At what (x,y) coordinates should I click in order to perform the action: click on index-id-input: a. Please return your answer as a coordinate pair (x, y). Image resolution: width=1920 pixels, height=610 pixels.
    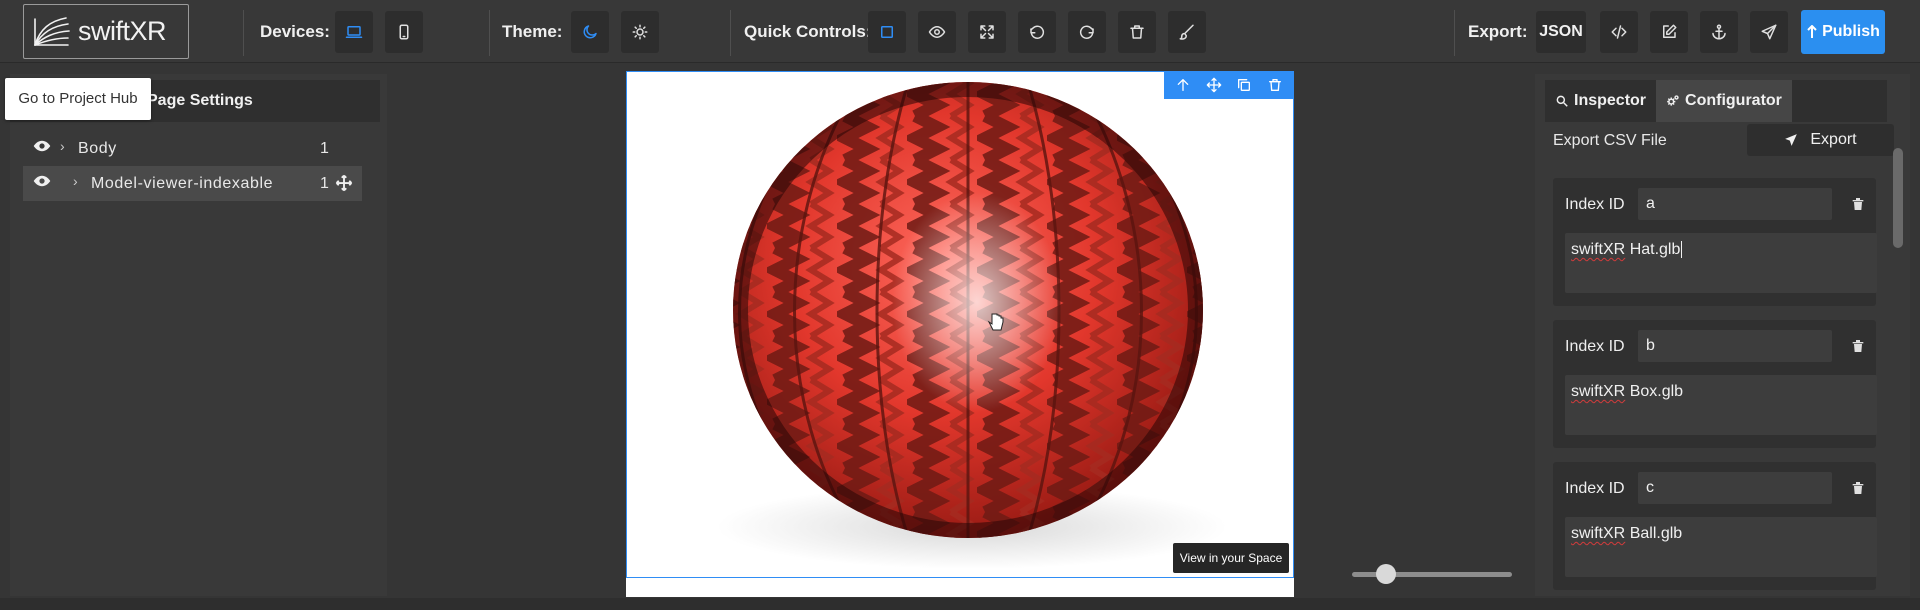
    Looking at the image, I should click on (1735, 204).